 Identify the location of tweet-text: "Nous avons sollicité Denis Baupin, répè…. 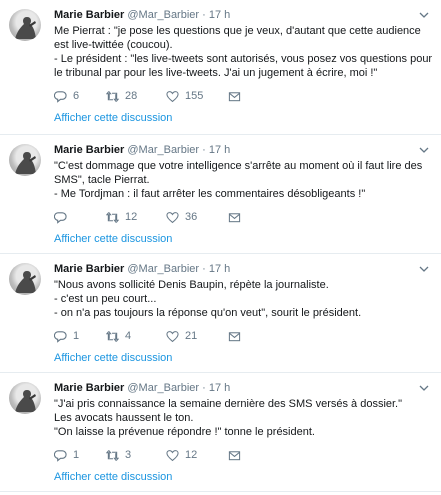
(208, 299).